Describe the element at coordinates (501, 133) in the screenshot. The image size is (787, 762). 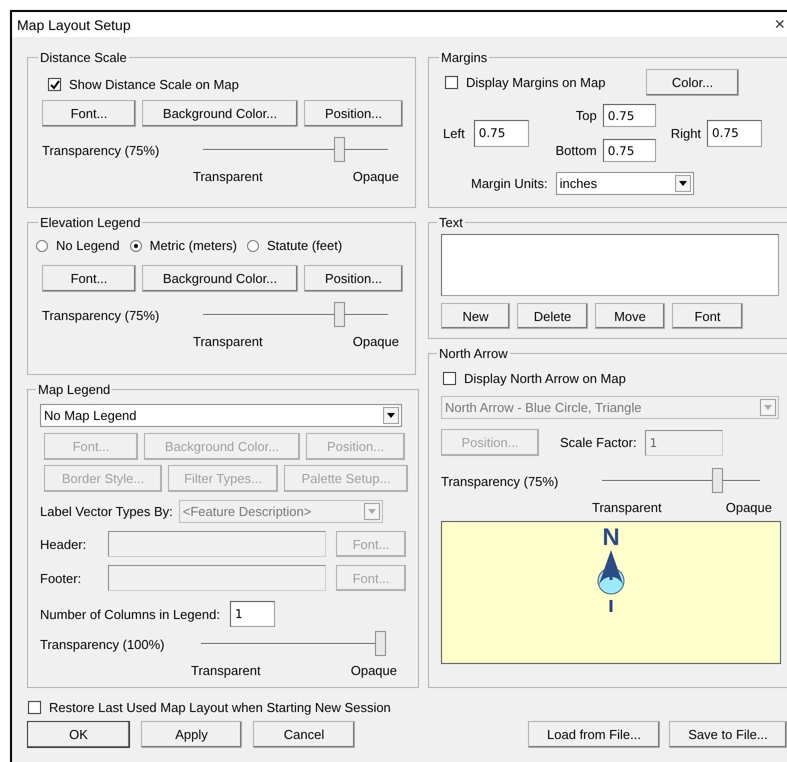
I see `left-margin-field: 0.75` at that location.